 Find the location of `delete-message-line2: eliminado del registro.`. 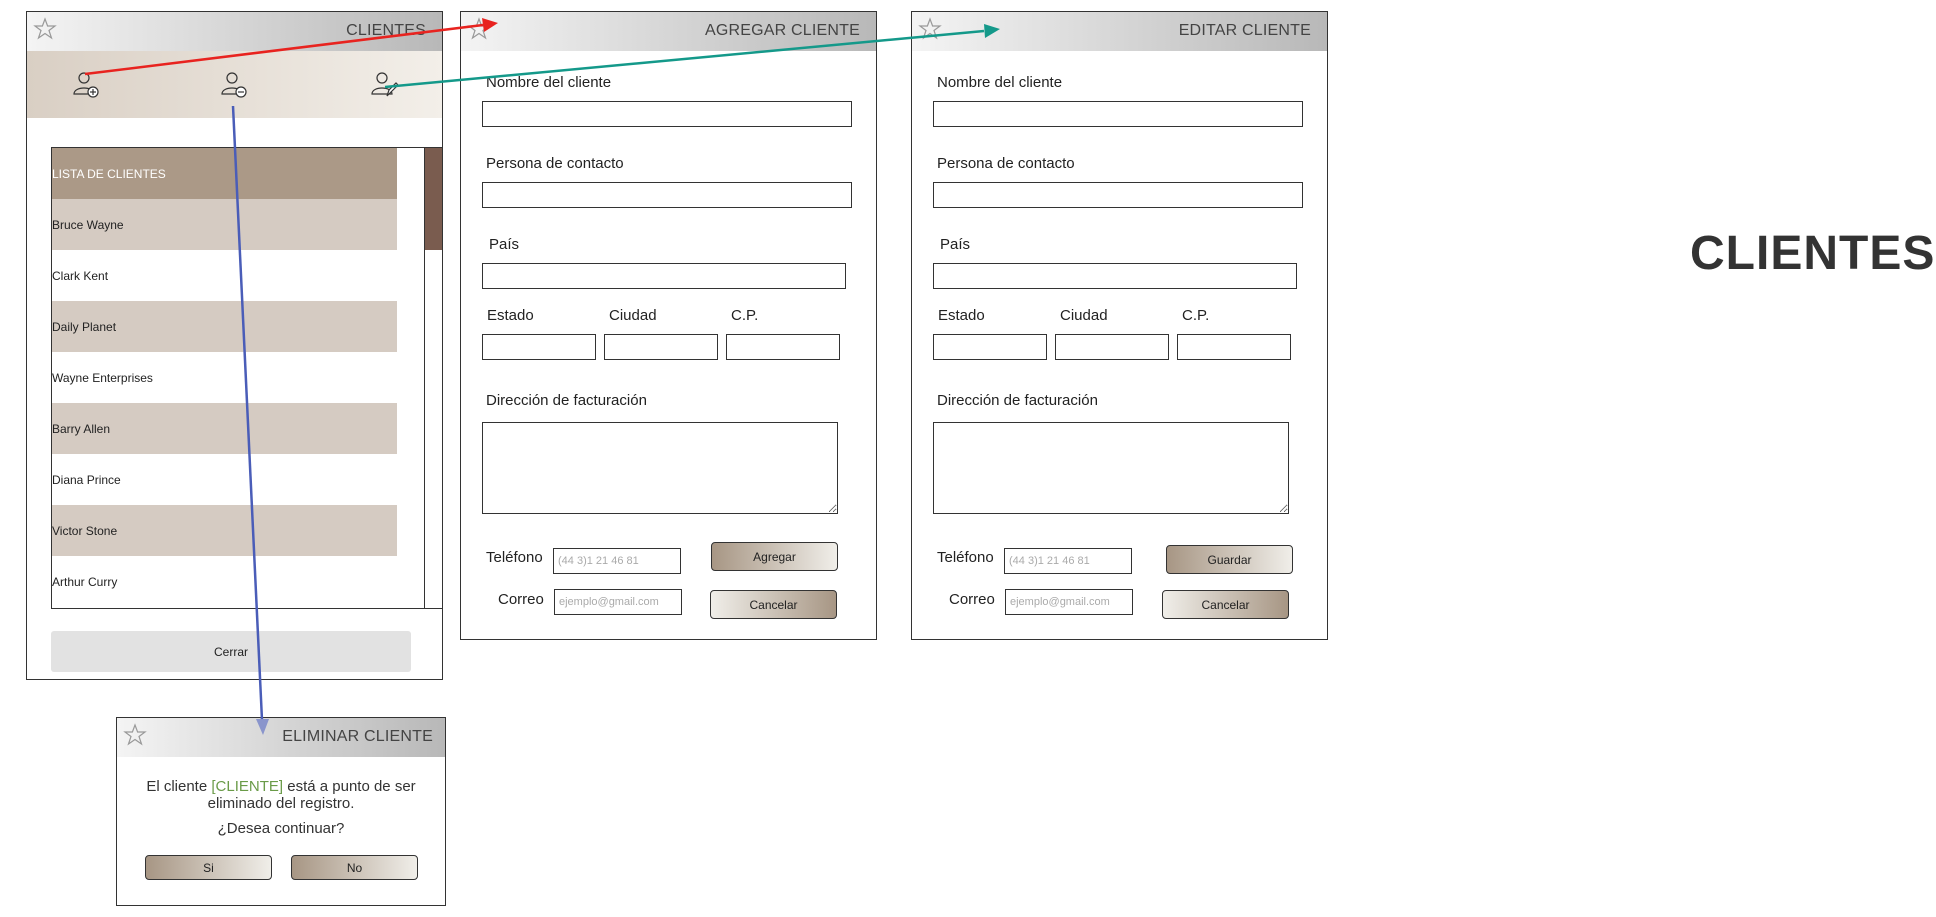

delete-message-line2: eliminado del registro. is located at coordinates (281, 803).